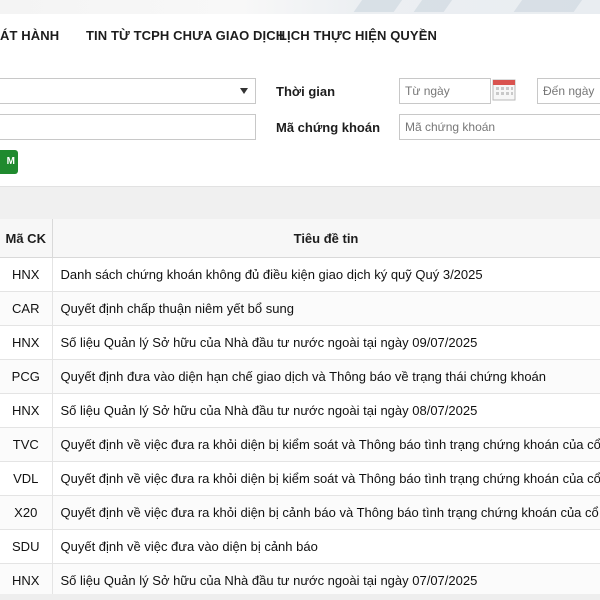 The width and height of the screenshot is (600, 600). What do you see at coordinates (326, 308) in the screenshot?
I see `news-title-link: Quyết định chấp thuận niêm yết bổ sung` at bounding box center [326, 308].